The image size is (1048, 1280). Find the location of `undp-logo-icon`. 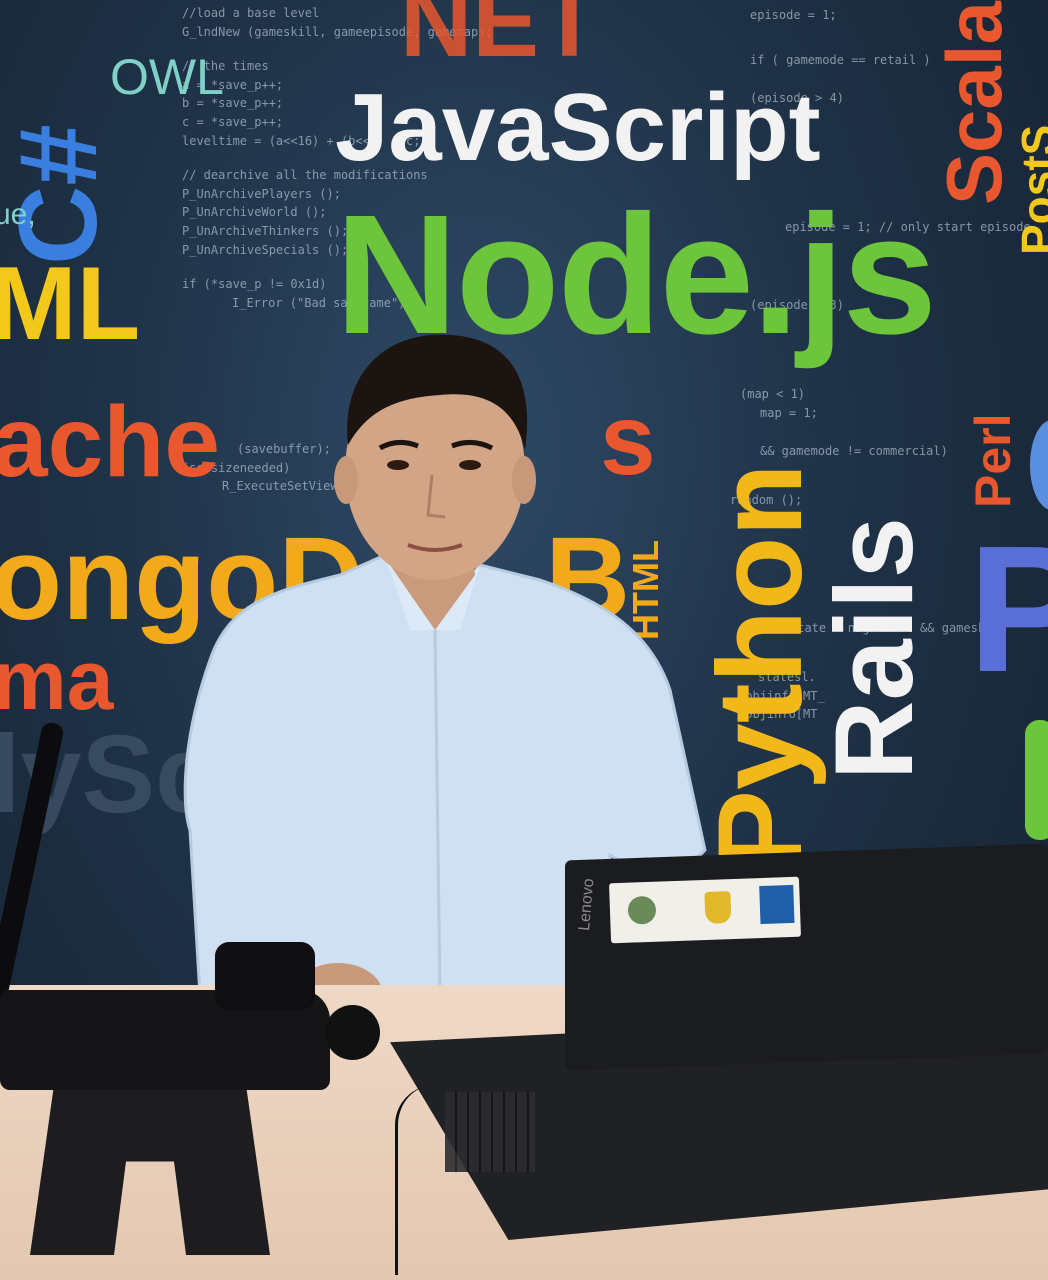

undp-logo-icon is located at coordinates (777, 904).